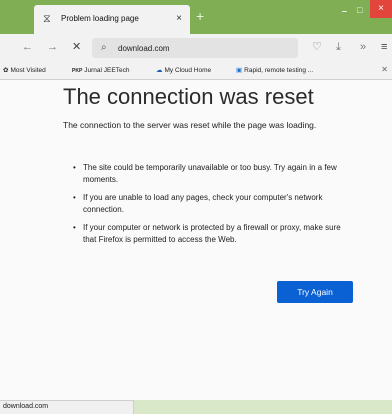 The width and height of the screenshot is (392, 414). I want to click on square-site-icon: ▣, so click(239, 70).